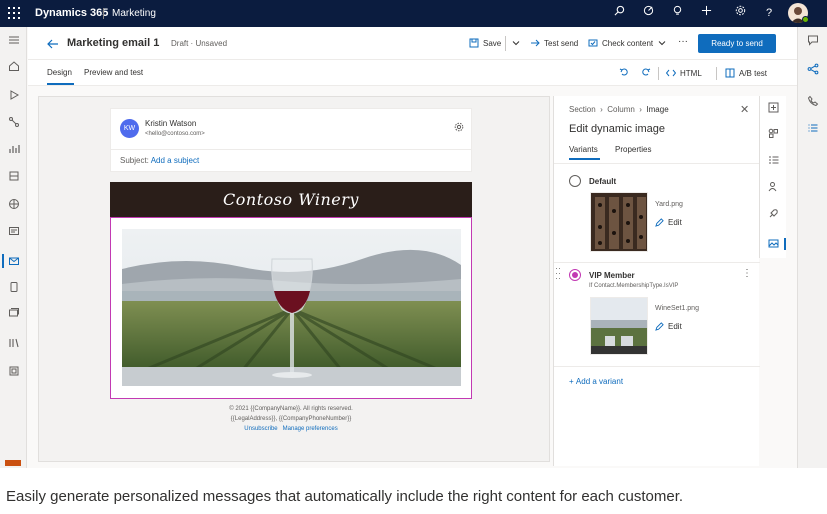  What do you see at coordinates (13, 287) in the screenshot?
I see `channels-icon` at bounding box center [13, 287].